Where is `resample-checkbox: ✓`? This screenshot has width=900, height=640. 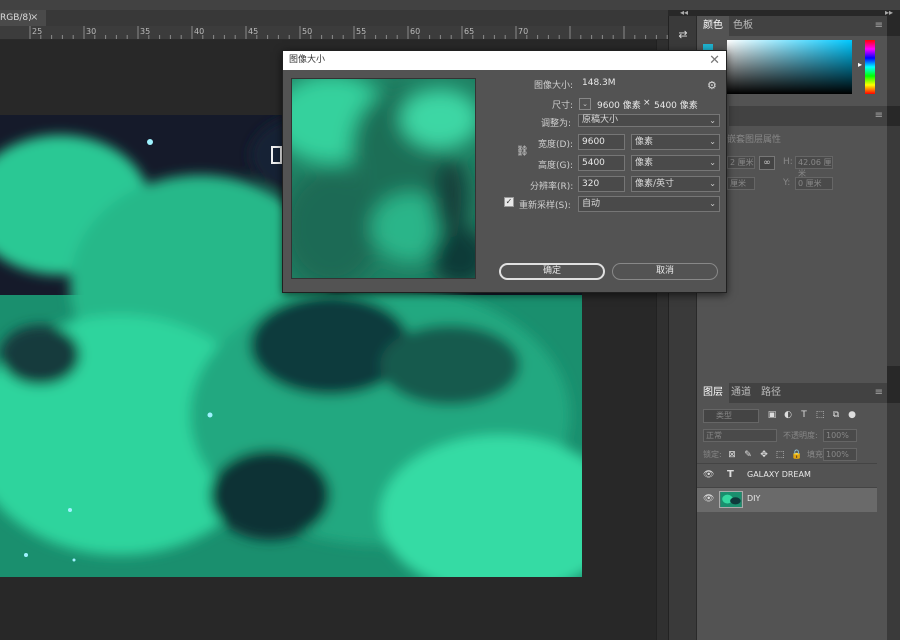
resample-checkbox: ✓ is located at coordinates (509, 202).